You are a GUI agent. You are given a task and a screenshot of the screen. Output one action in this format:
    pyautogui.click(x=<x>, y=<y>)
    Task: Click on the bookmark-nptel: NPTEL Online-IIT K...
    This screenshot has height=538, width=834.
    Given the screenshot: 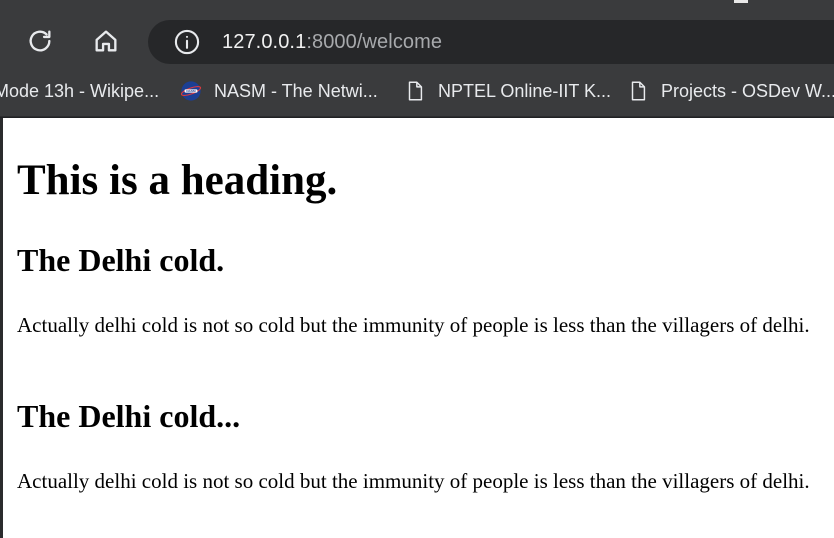 What is the action you would take?
    pyautogui.click(x=507, y=91)
    